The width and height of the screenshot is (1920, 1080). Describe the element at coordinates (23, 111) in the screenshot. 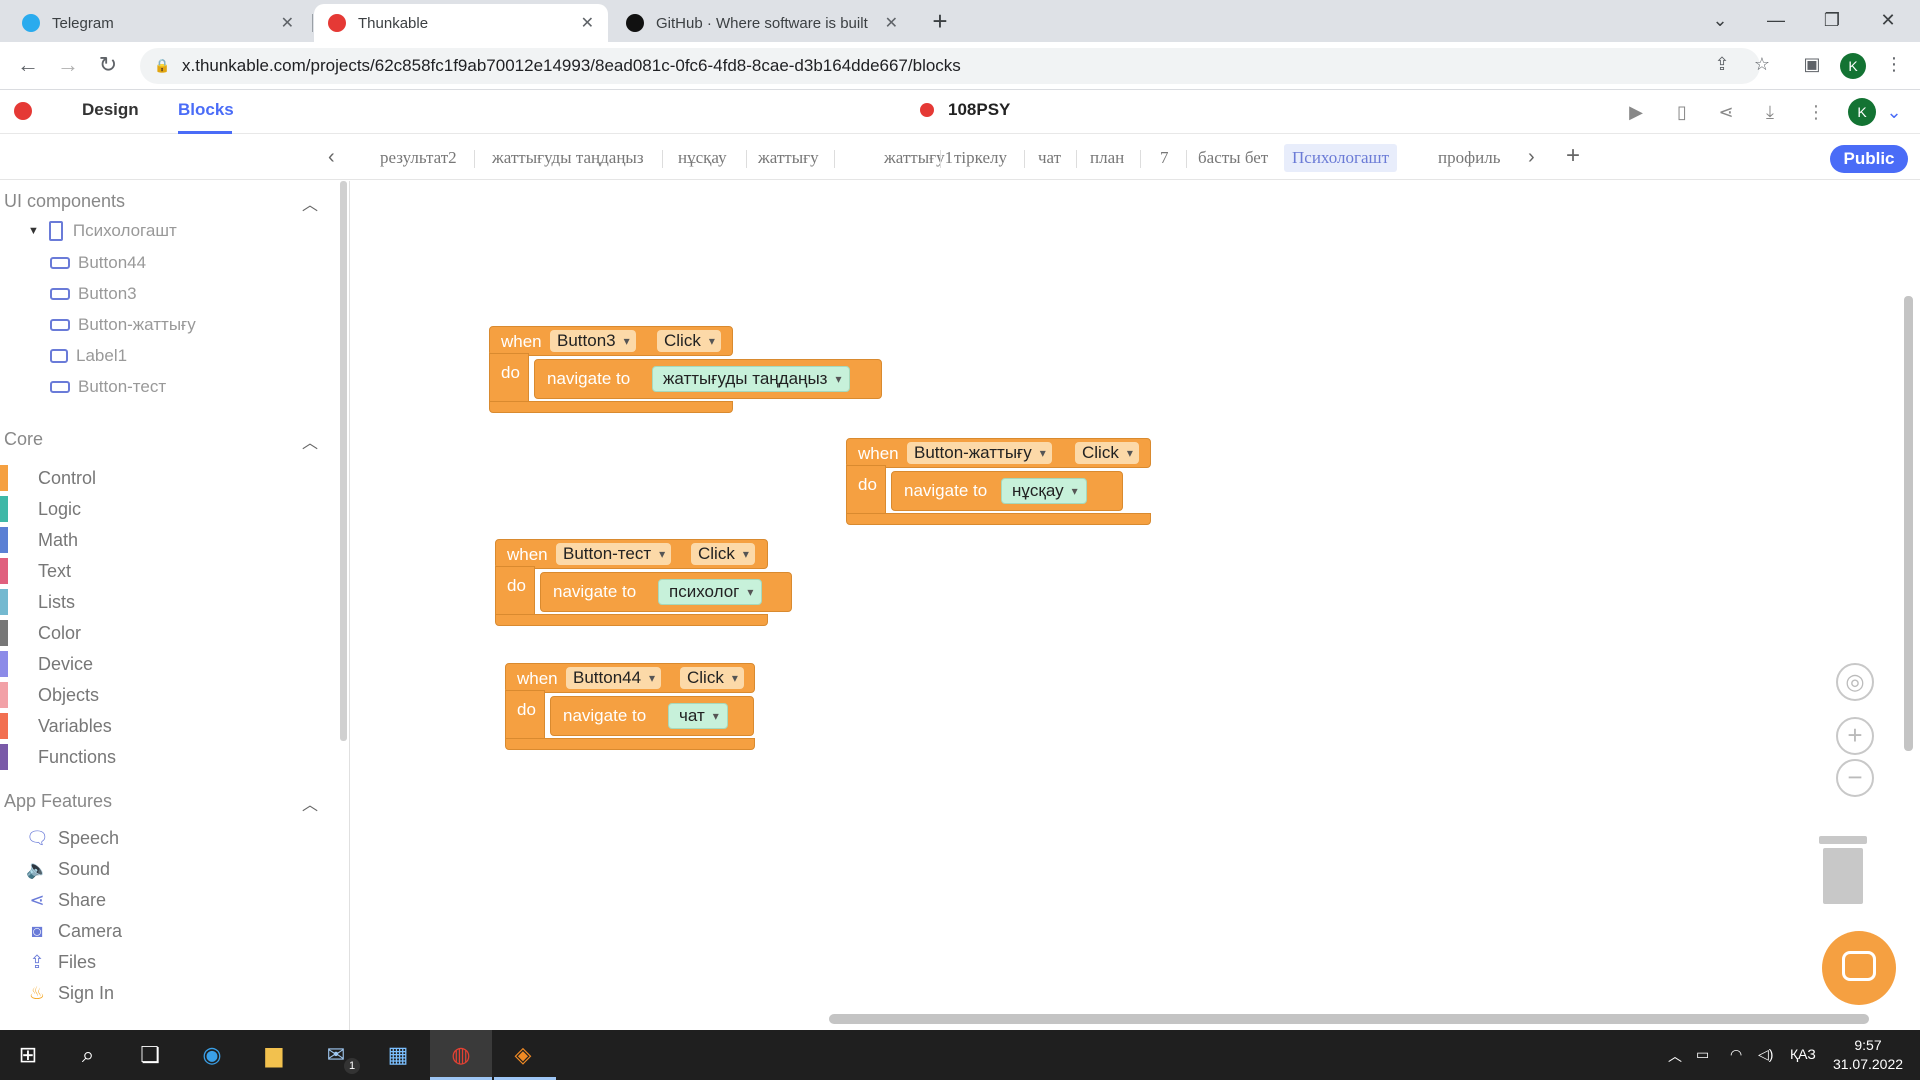

I see `thunkable-logo-icon` at that location.